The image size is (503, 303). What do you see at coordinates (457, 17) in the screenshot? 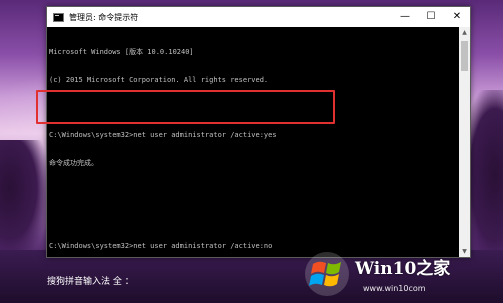
I see `close-button: ✕` at bounding box center [457, 17].